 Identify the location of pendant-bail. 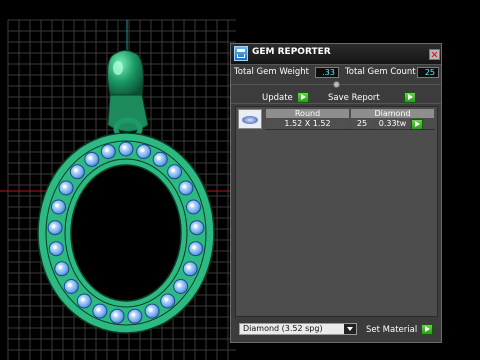
(125, 73).